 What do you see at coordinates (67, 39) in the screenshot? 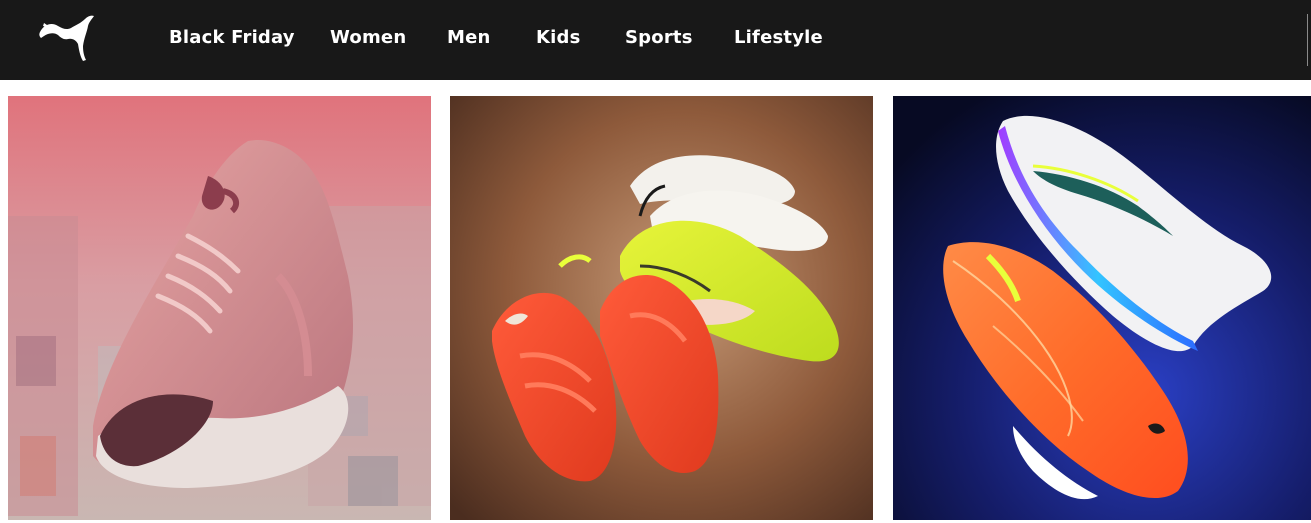
I see `puma-logo-icon` at bounding box center [67, 39].